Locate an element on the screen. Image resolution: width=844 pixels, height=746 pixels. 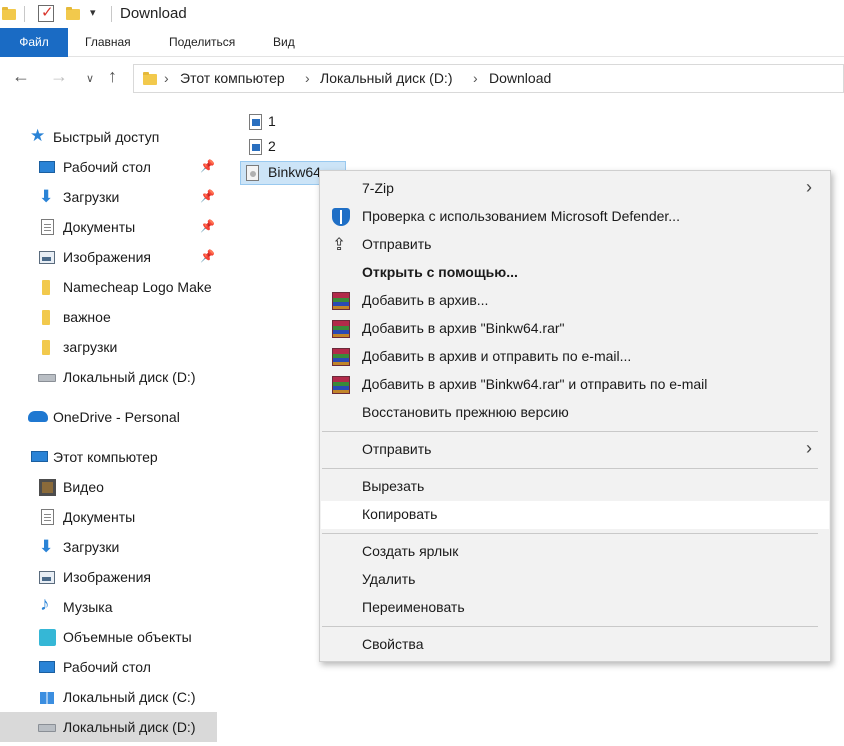
breadcrumb-drive-d: Локальный диск (D:) is located at coordinates (386, 78).